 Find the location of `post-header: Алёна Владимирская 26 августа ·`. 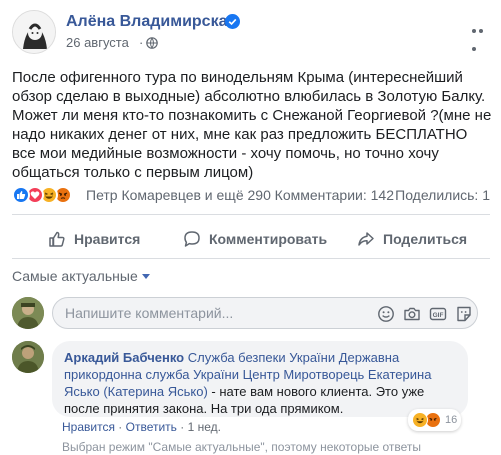

post-header: Алёна Владимирская 26 августа · is located at coordinates (252, 34).